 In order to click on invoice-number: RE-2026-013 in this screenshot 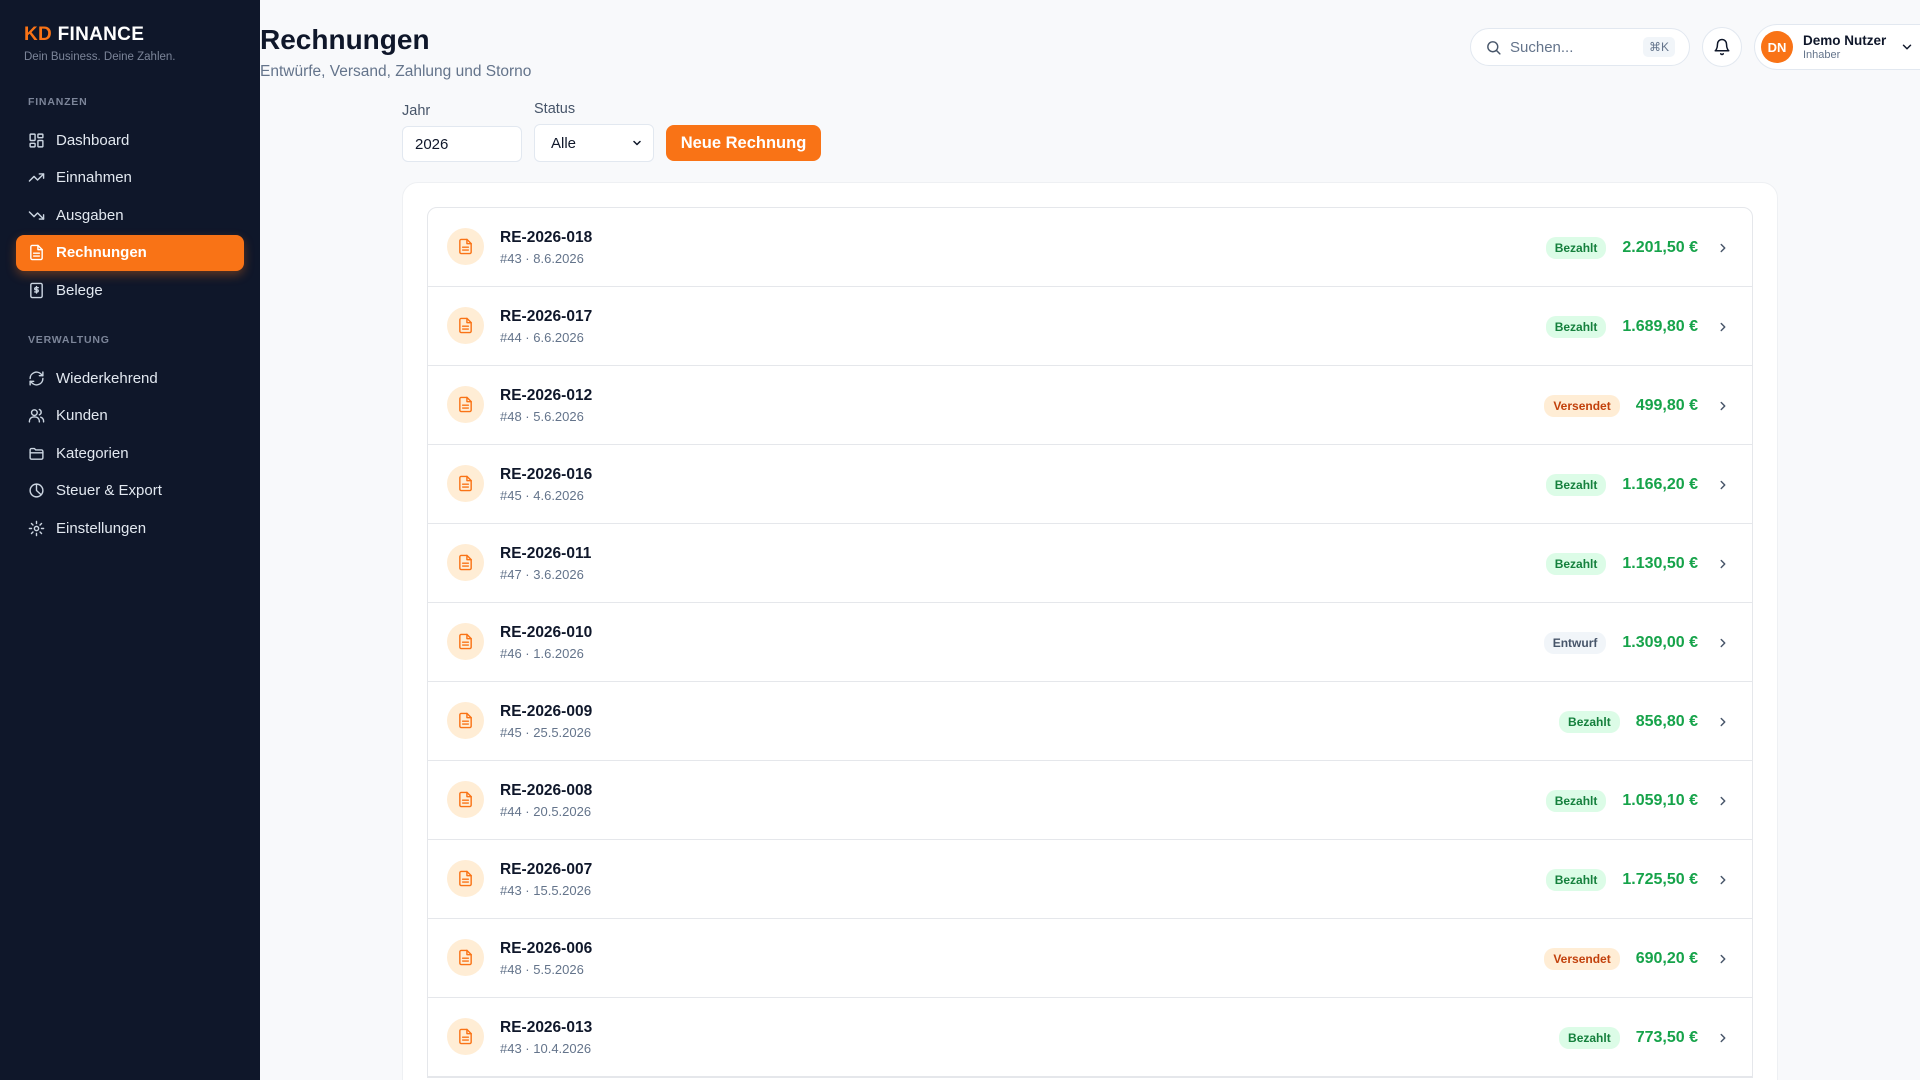, I will do `click(546, 1027)`.